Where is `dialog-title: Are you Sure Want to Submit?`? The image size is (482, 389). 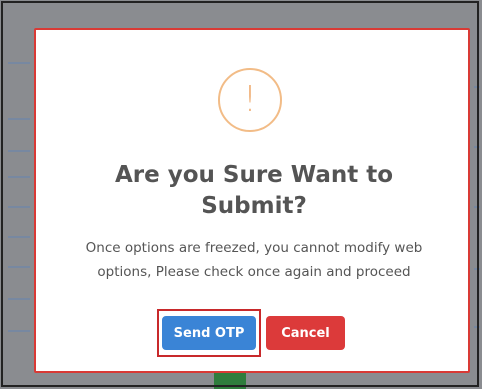
dialog-title: Are you Sure Want to Submit? is located at coordinates (254, 190).